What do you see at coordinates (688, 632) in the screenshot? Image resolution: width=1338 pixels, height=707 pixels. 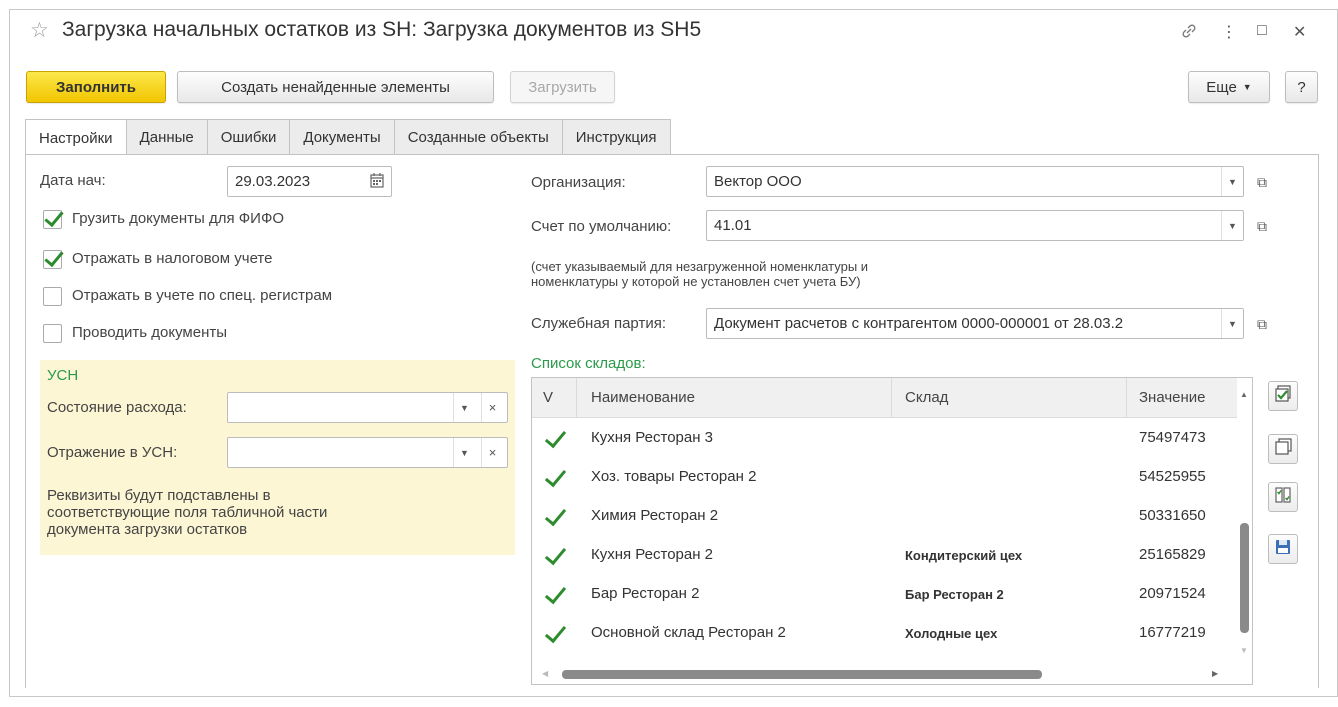 I see `cell-name: Основной склад Ресторан 2` at bounding box center [688, 632].